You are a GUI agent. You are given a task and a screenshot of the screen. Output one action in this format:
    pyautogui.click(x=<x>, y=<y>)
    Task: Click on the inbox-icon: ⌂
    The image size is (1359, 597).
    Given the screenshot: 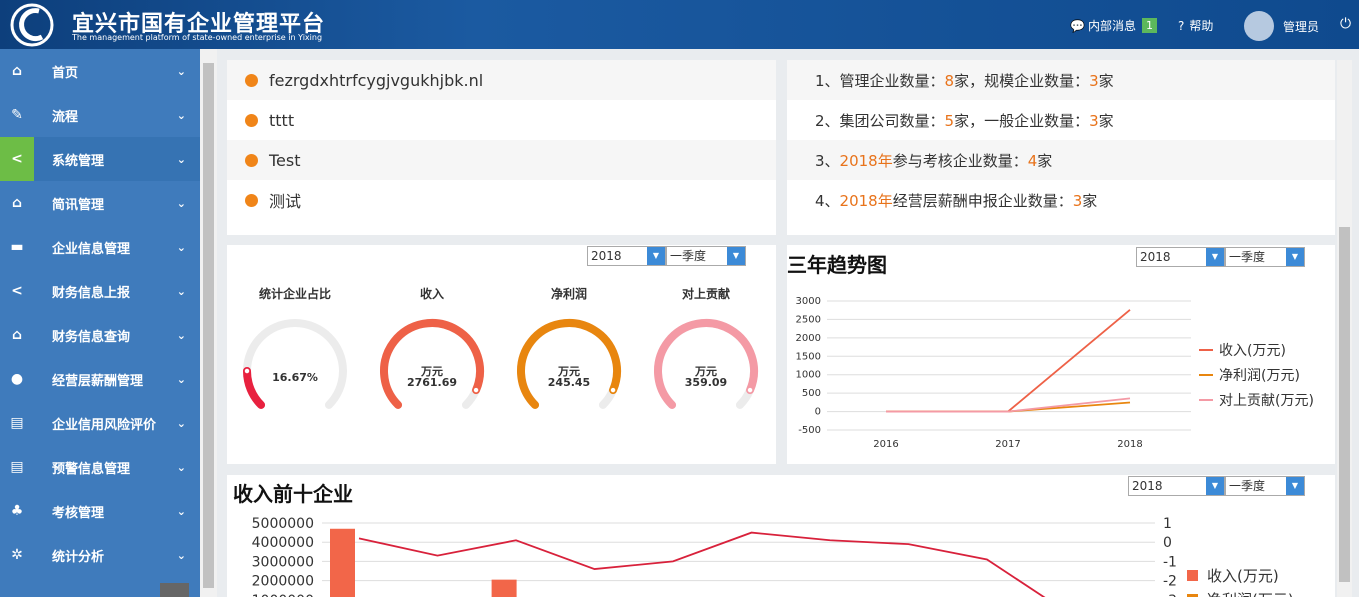 What is the action you would take?
    pyautogui.click(x=17, y=203)
    